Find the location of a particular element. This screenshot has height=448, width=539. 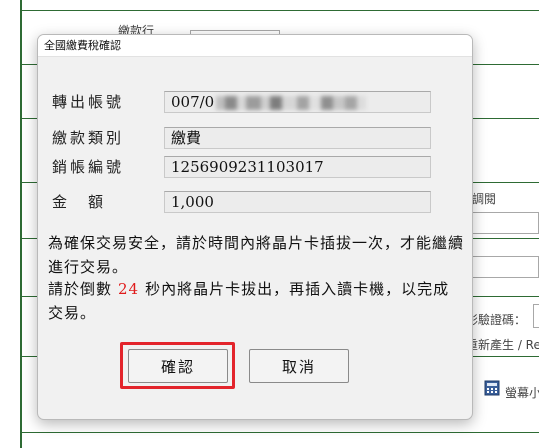

cancel-button: 取消 is located at coordinates (299, 366).